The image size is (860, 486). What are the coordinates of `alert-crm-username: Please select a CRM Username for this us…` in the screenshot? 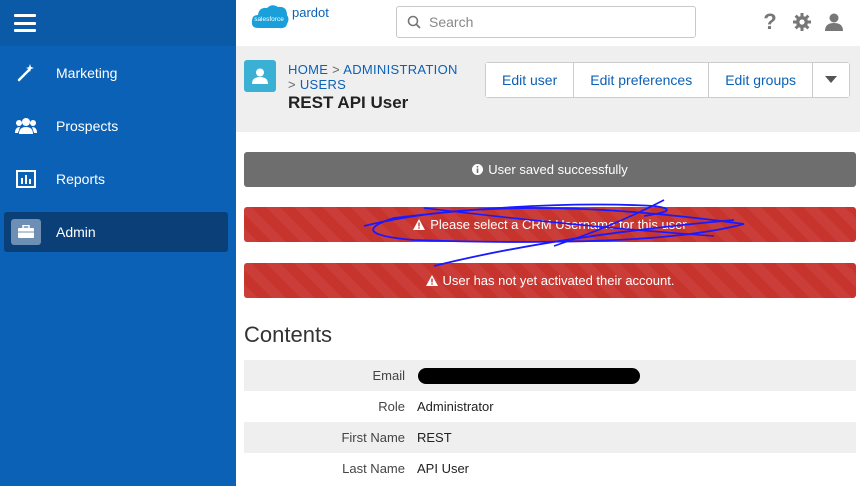 It's located at (550, 224).